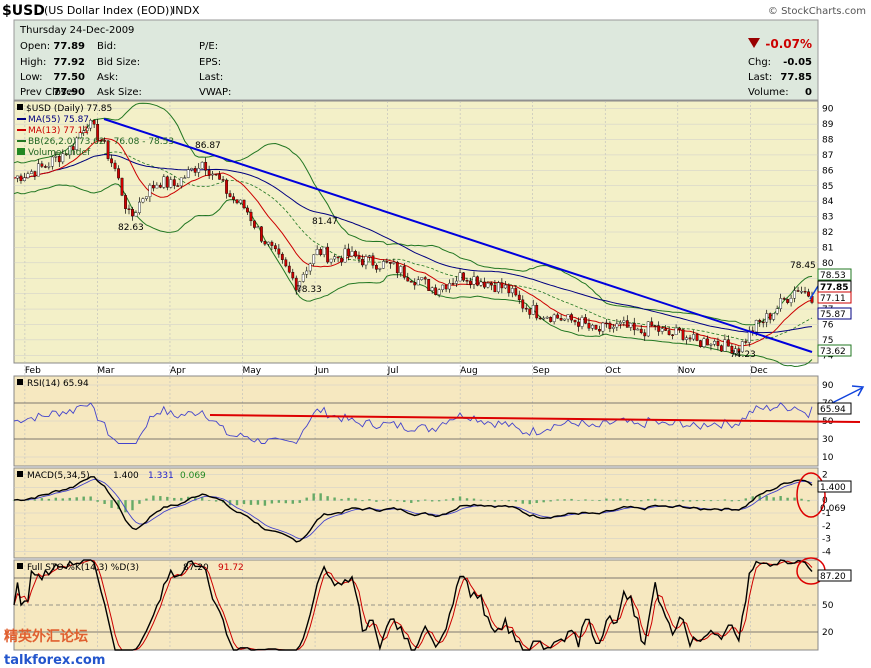 The height and width of the screenshot is (668, 871). I want to click on macd-tick-label: 2, so click(825, 475).